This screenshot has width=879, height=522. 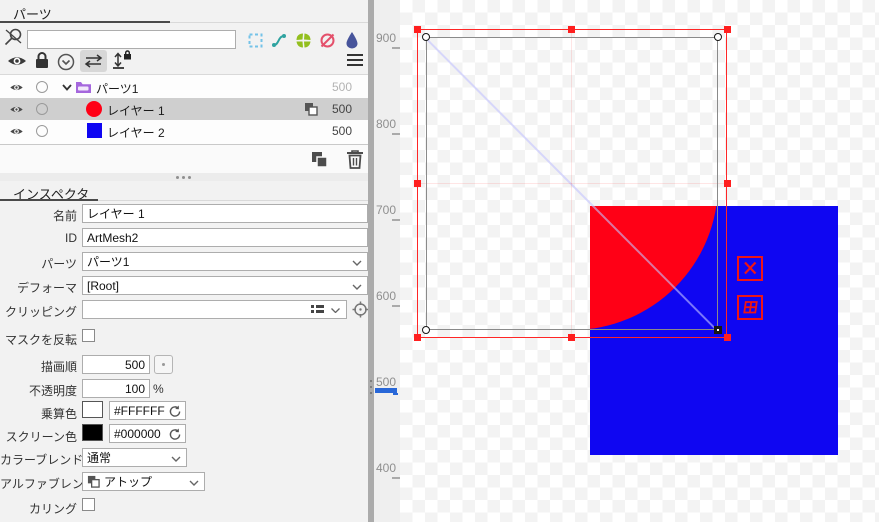 I want to click on mask-invert-checkbox, so click(x=88, y=335).